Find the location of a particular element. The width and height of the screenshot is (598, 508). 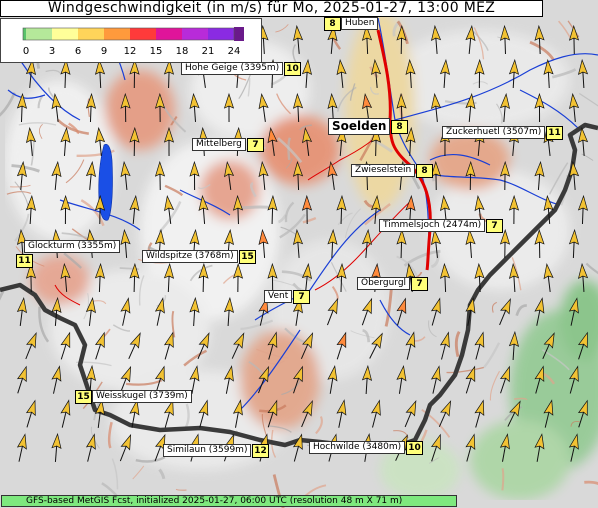

place-label: Similaun (3599m) is located at coordinates (207, 450).